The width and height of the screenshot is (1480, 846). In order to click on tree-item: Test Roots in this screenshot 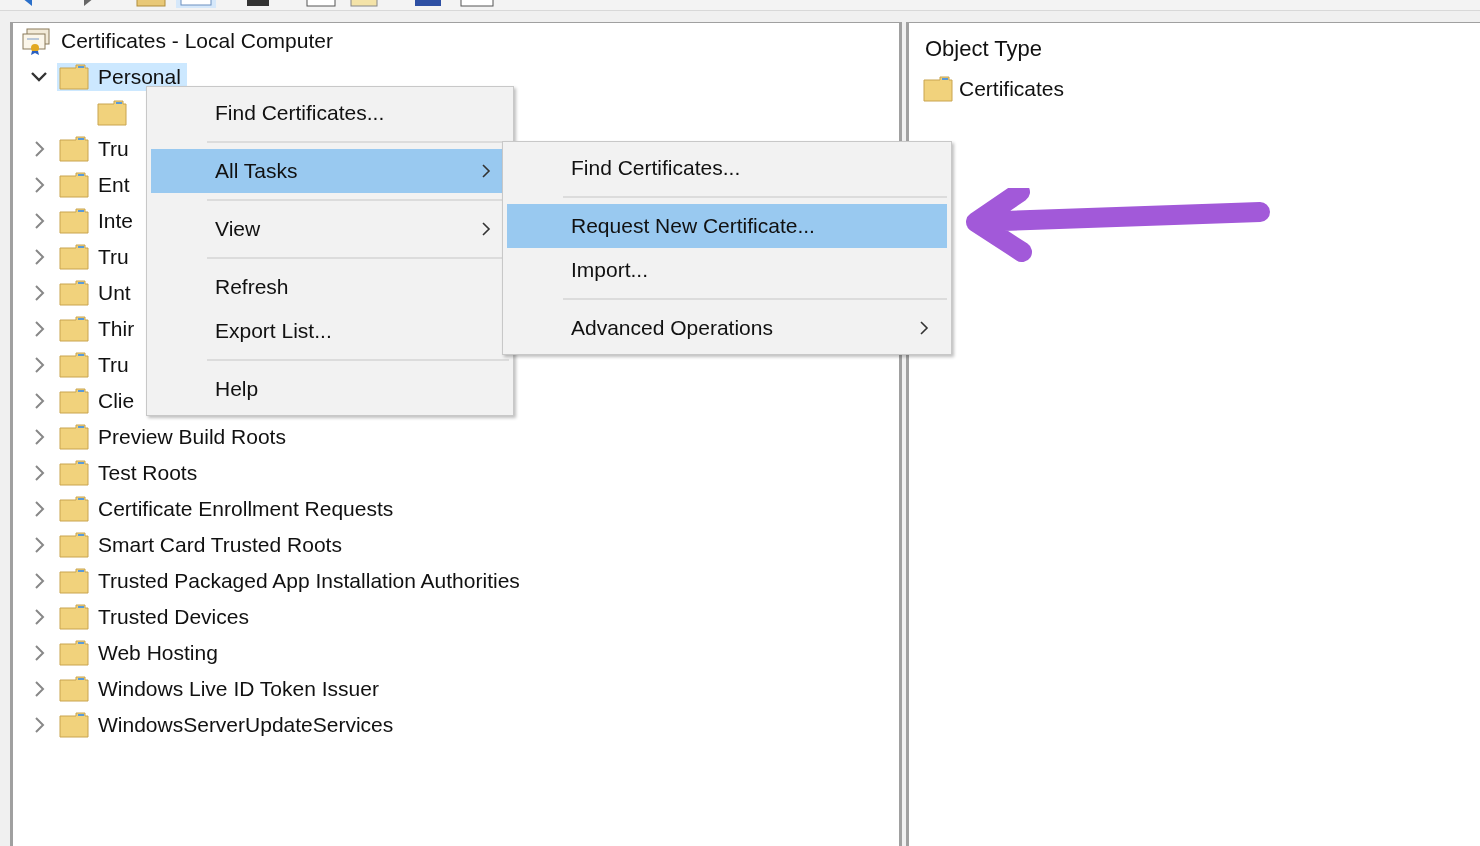, I will do `click(130, 473)`.